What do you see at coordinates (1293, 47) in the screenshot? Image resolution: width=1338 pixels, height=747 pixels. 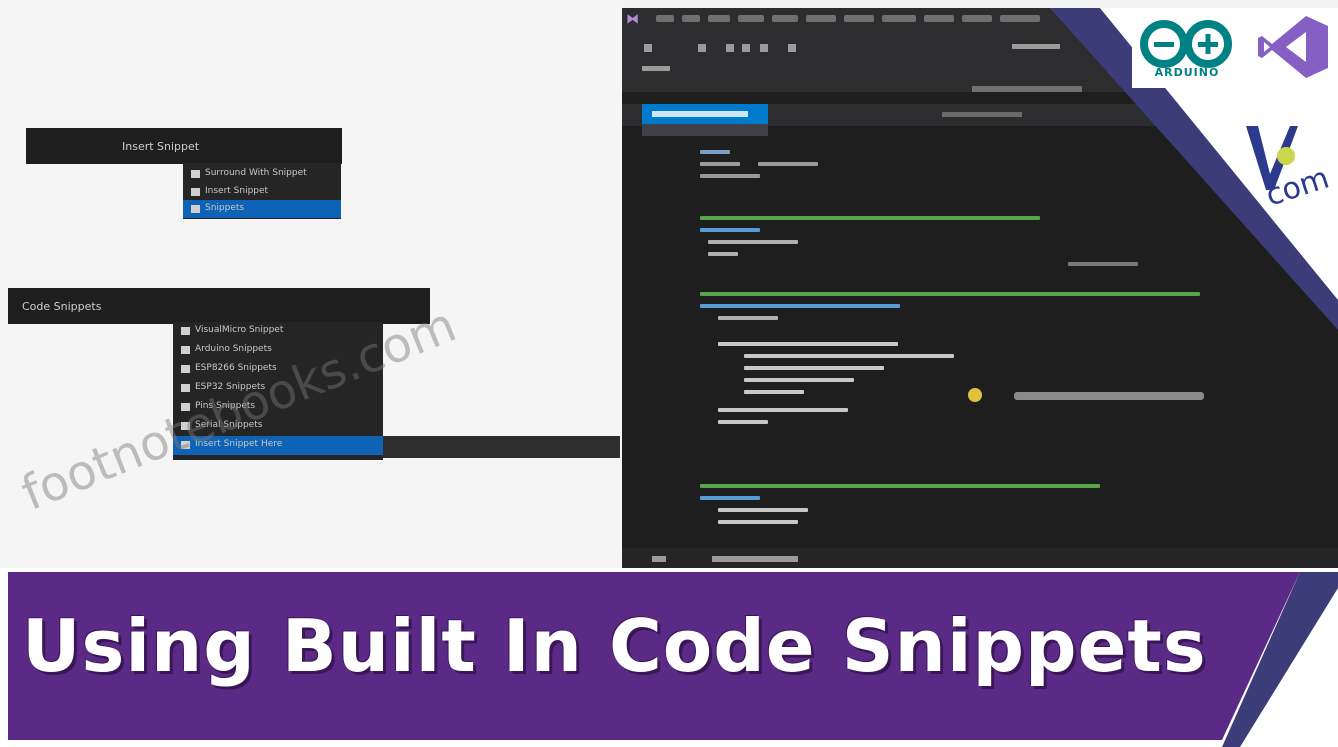 I see `visual-studio-logo` at bounding box center [1293, 47].